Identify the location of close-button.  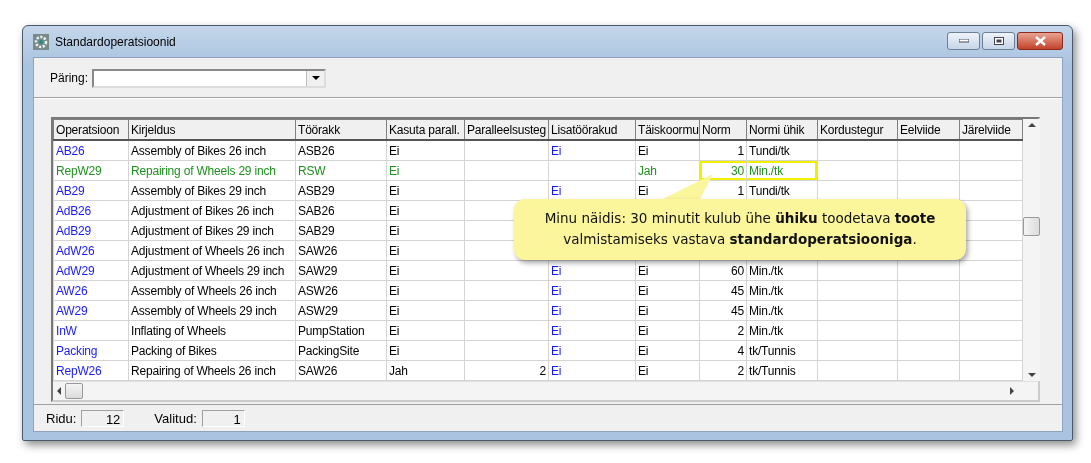
(1040, 41).